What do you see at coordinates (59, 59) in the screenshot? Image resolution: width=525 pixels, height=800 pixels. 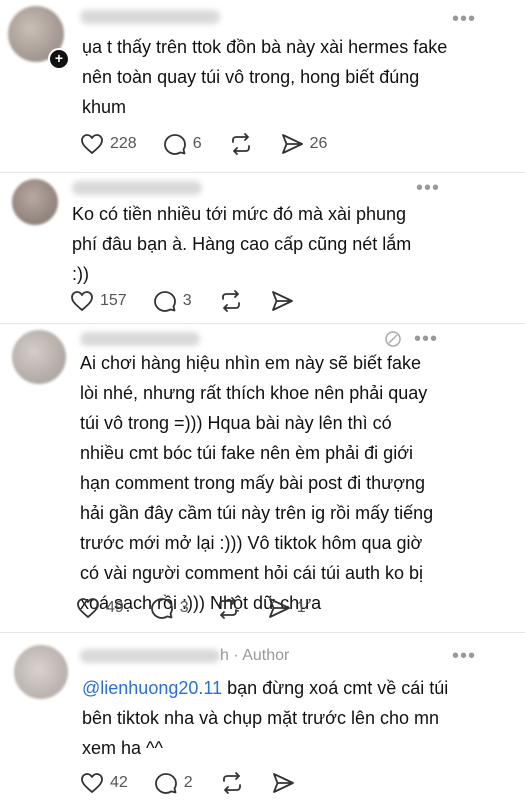 I see `follow-plus-icon: +` at bounding box center [59, 59].